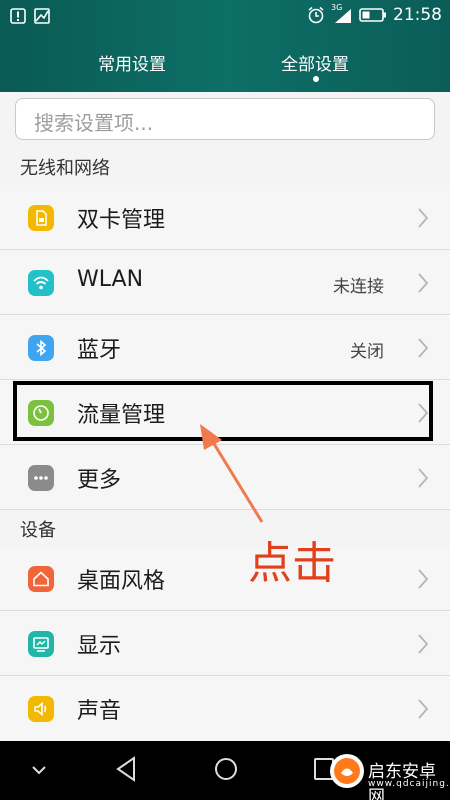 This screenshot has width=450, height=800. Describe the element at coordinates (18, 16) in the screenshot. I see `info-icon` at that location.